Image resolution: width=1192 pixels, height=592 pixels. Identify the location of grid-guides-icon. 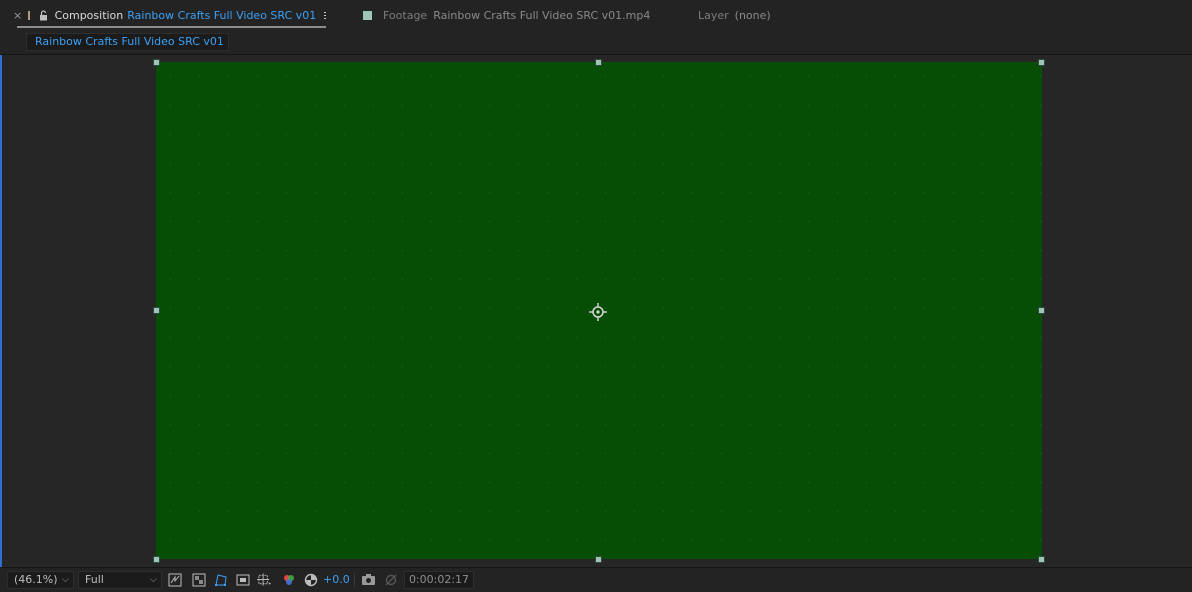
(264, 579).